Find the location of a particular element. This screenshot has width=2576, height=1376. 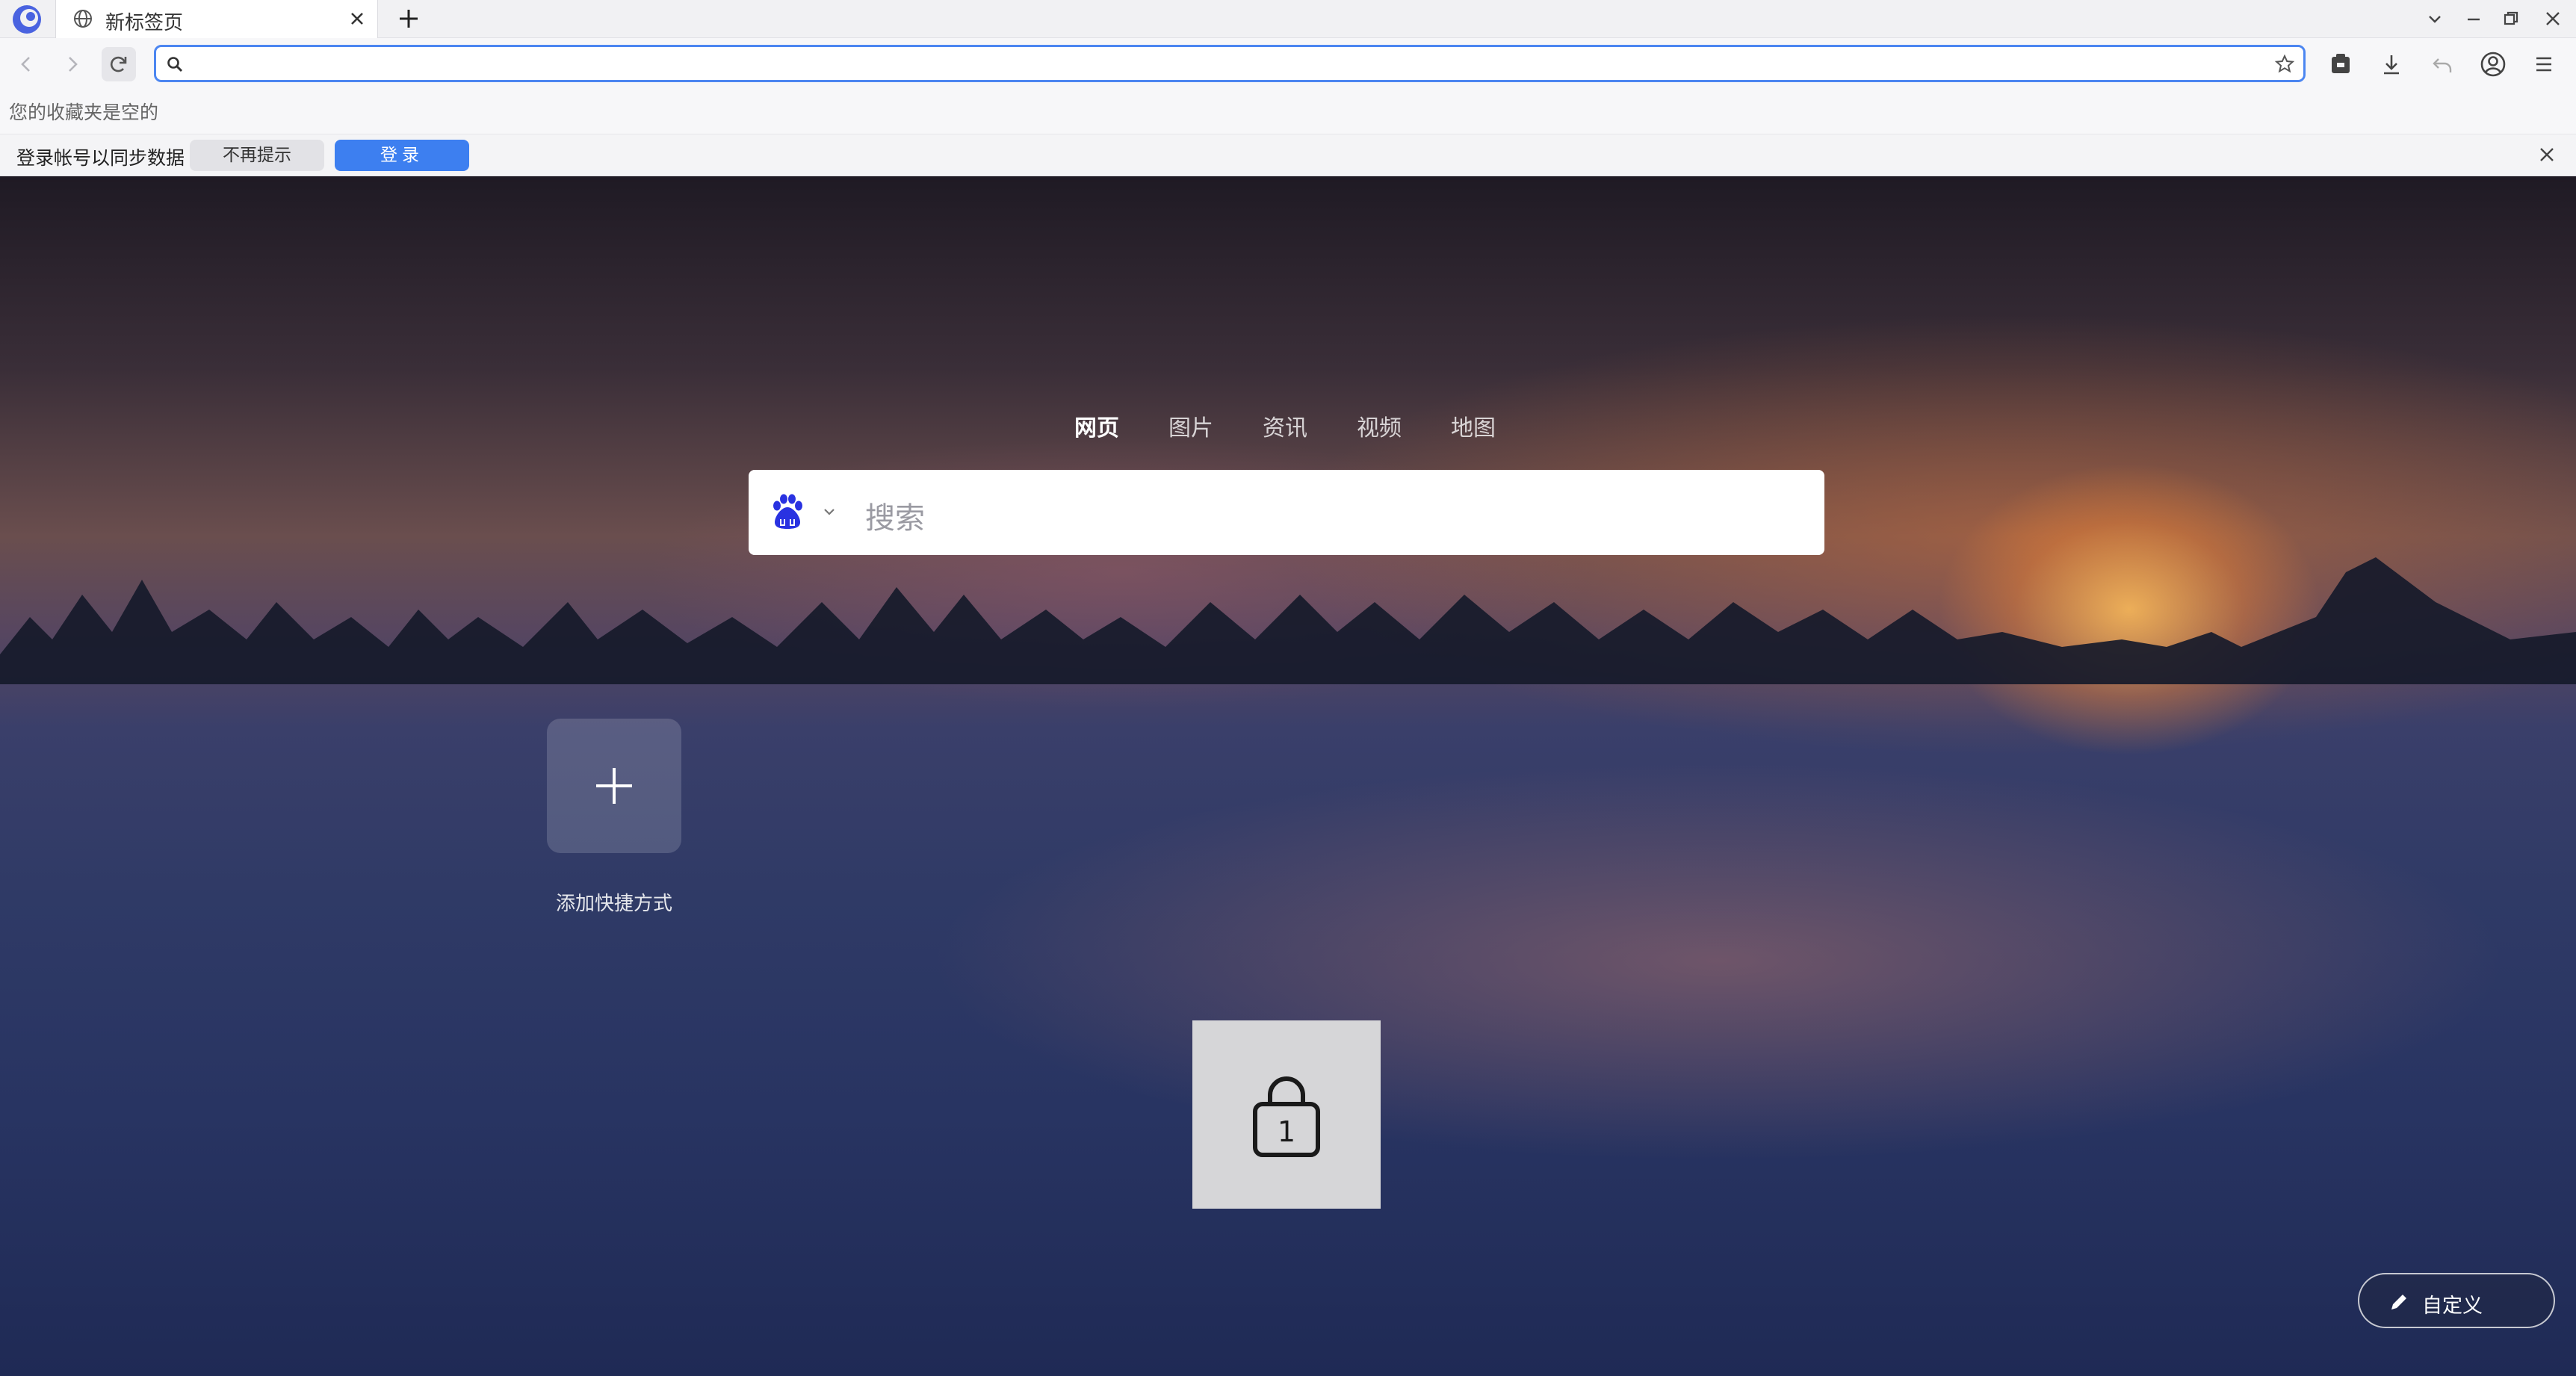

add-shortcut-label: 添加快捷方式 is located at coordinates (613, 904).